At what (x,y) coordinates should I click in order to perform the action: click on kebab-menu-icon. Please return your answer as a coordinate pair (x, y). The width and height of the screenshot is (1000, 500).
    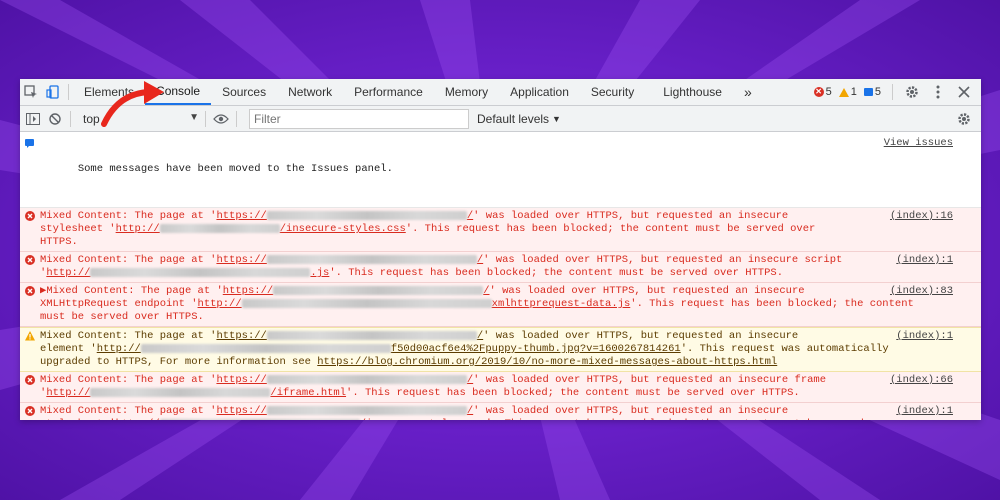
    Looking at the image, I should click on (938, 92).